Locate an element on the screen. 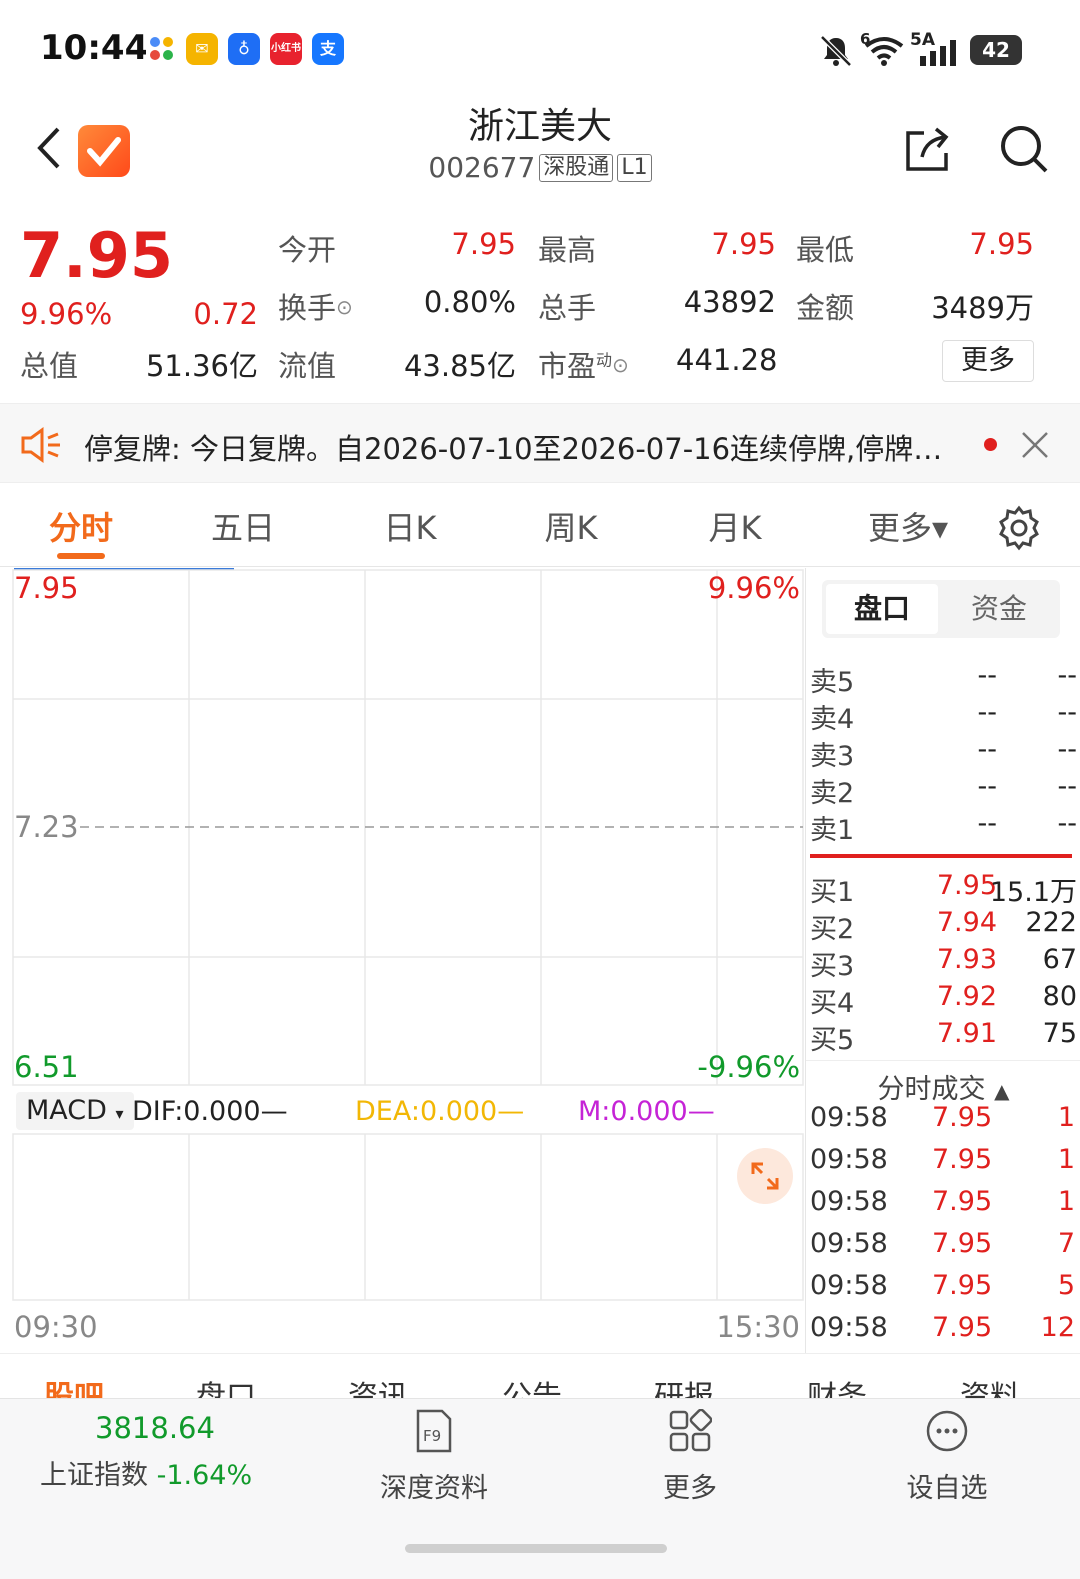 The width and height of the screenshot is (1080, 1579). orderbook-divider is located at coordinates (941, 856).